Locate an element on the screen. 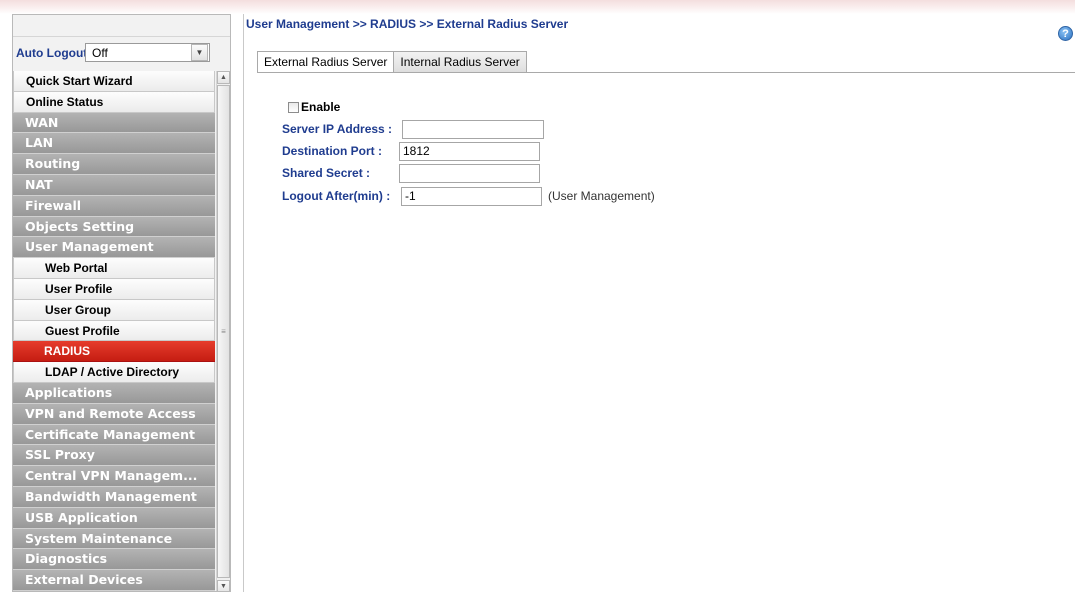 This screenshot has height=592, width=1075. server-ip-input is located at coordinates (473, 129).